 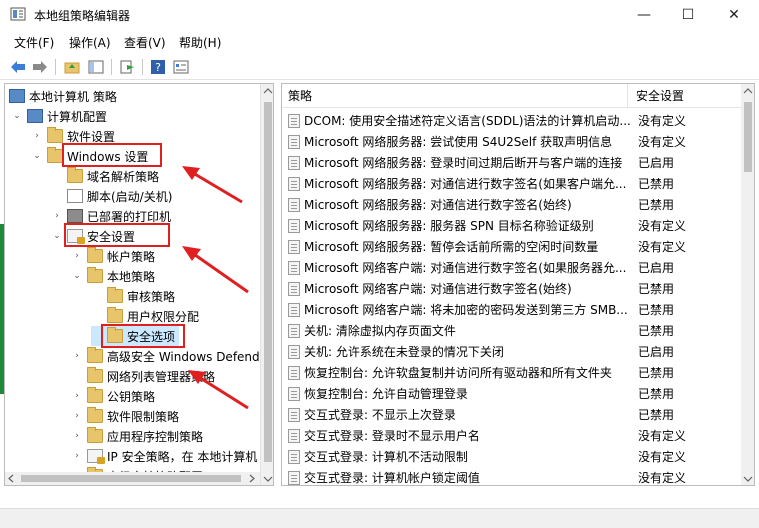 I want to click on policy-name: 恢复控制台: 允许软盘复制并访问所有驱动器和所有文件夹, so click(x=458, y=373).